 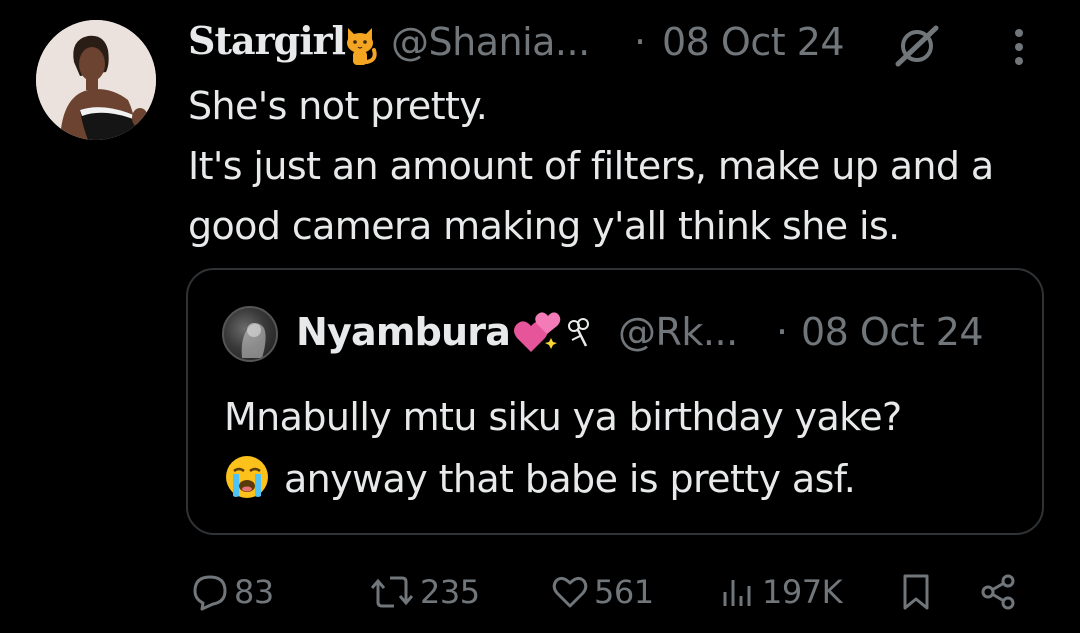 What do you see at coordinates (360, 45) in the screenshot?
I see `cat-emoji-icon` at bounding box center [360, 45].